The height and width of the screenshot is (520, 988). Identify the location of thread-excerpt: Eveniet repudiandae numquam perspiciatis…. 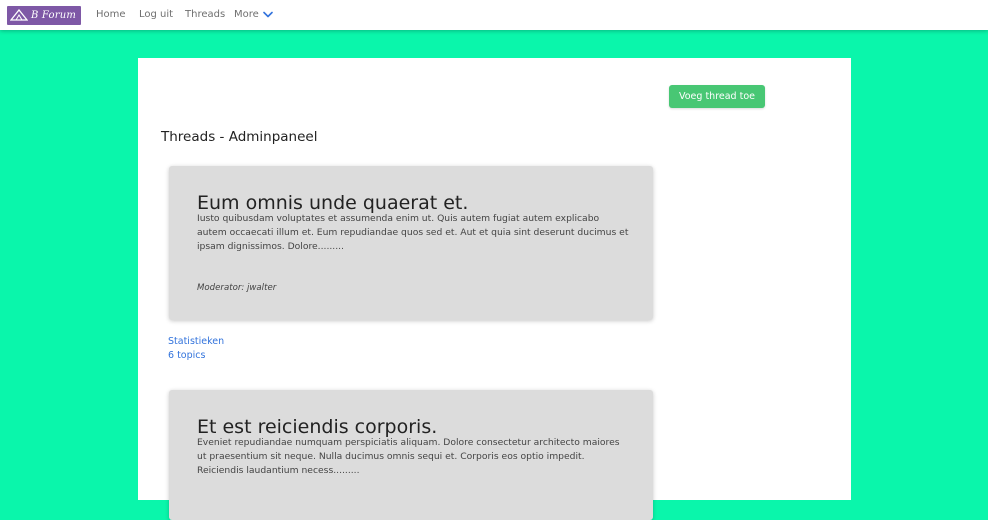
(408, 456).